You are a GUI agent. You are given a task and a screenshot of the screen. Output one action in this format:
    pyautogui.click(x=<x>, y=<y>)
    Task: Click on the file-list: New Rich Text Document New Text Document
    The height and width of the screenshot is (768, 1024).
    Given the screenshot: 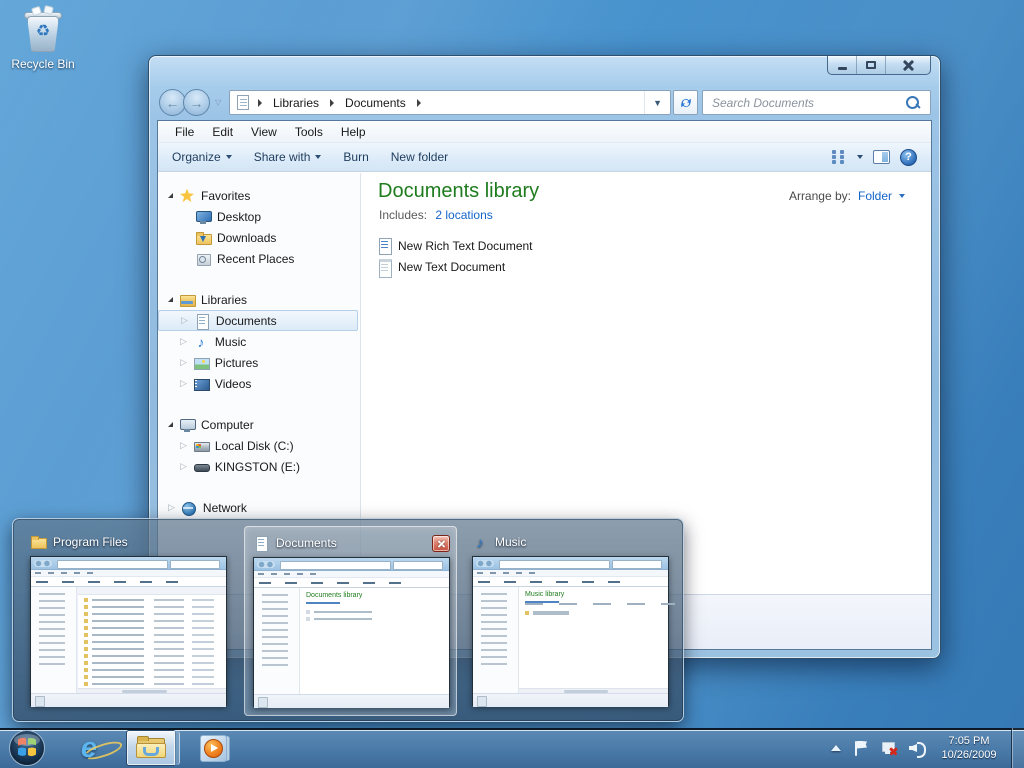 What is the action you would take?
    pyautogui.click(x=455, y=256)
    